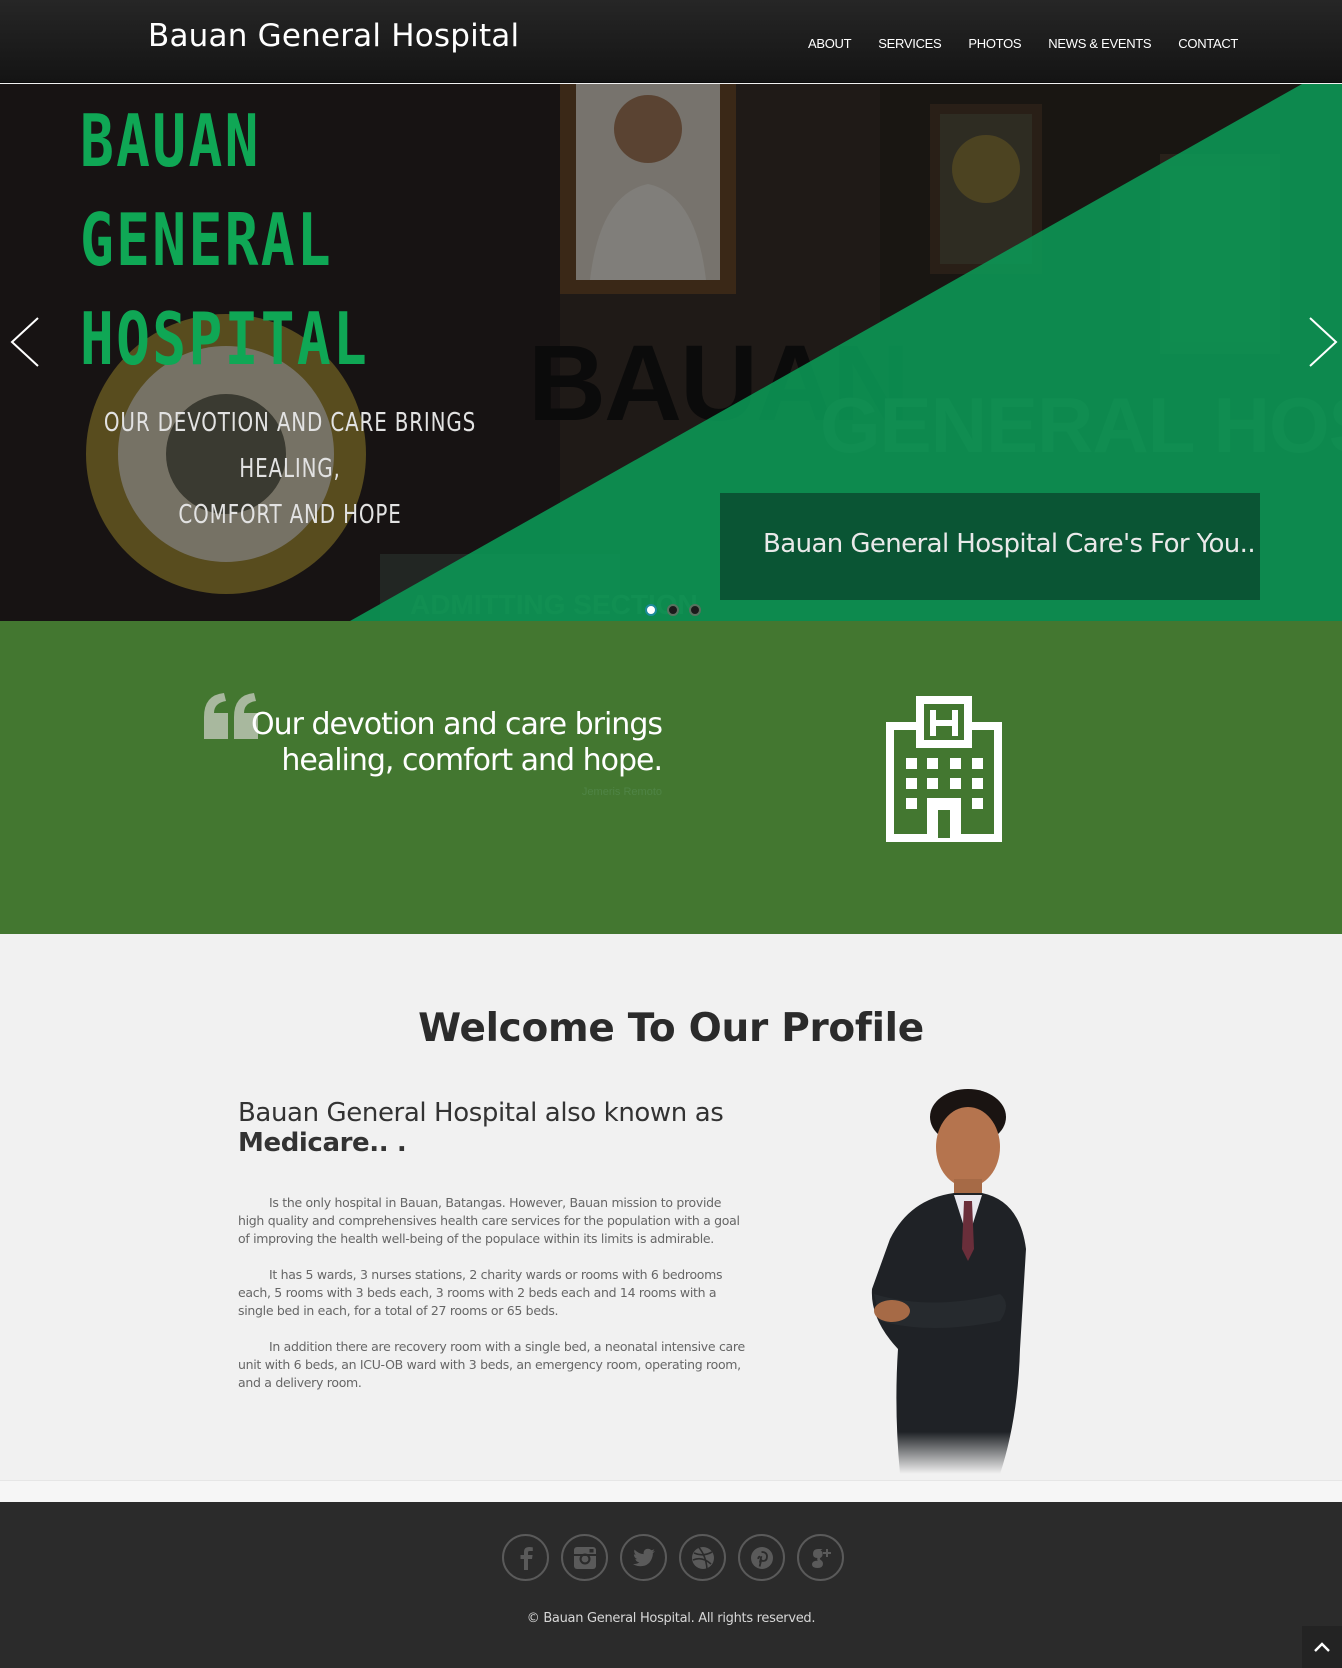  I want to click on slider-next-icon, so click(1323, 342).